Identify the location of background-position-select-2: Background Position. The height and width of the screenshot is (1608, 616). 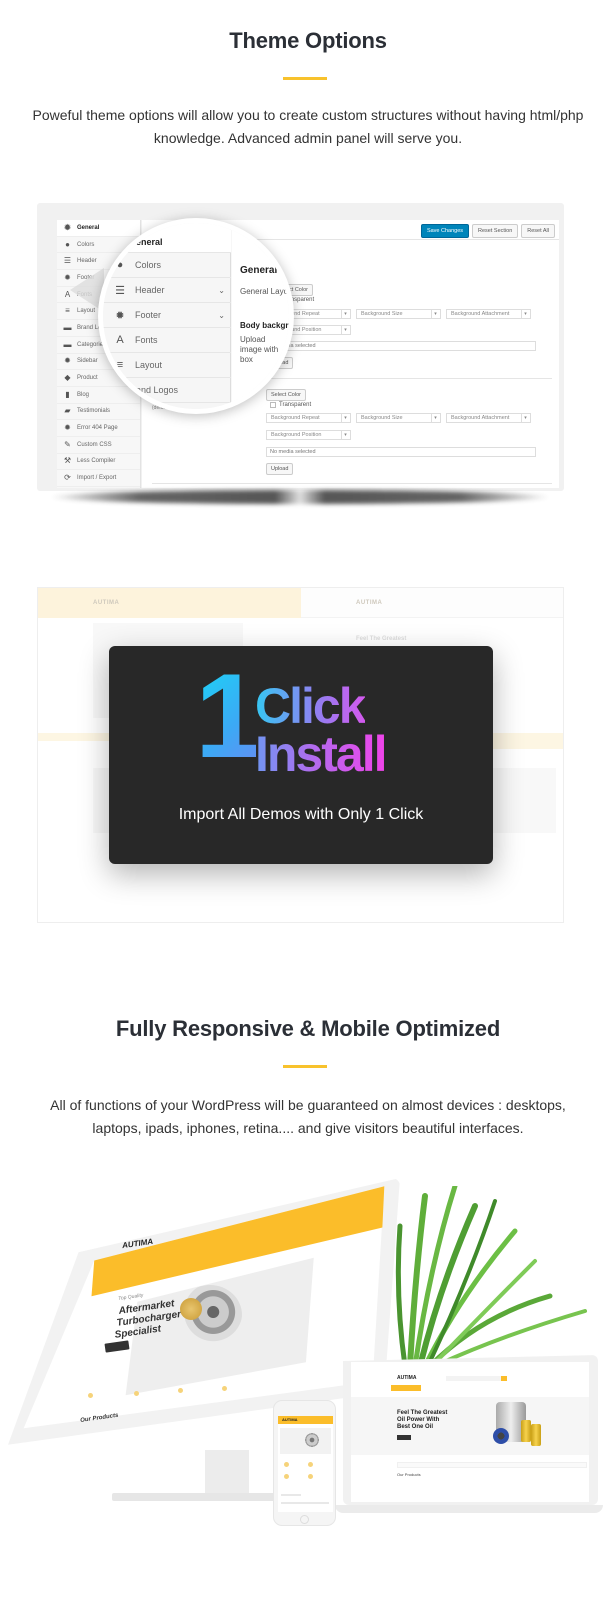
(308, 435).